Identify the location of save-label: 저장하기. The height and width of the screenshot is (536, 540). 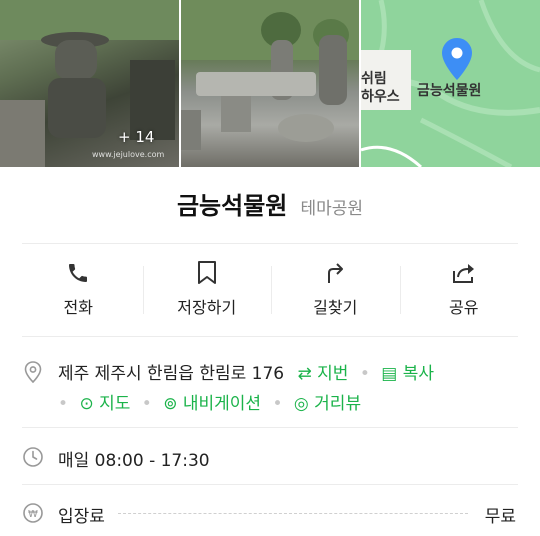
(207, 307).